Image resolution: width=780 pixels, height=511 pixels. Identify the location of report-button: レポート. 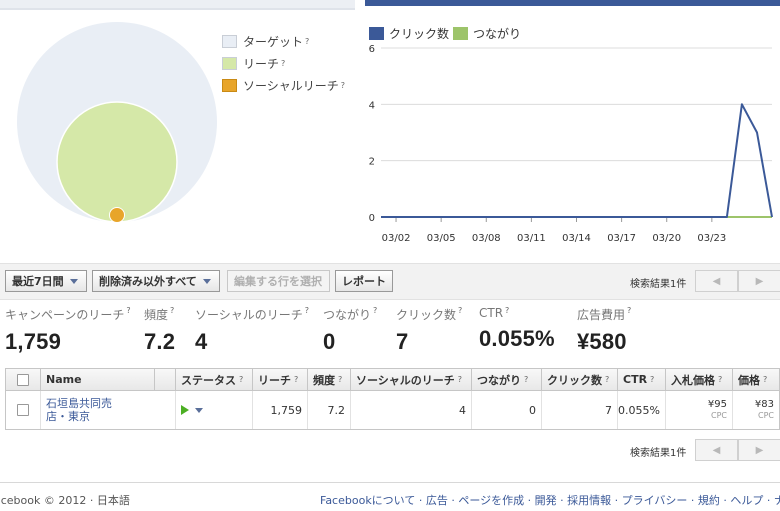
(364, 281).